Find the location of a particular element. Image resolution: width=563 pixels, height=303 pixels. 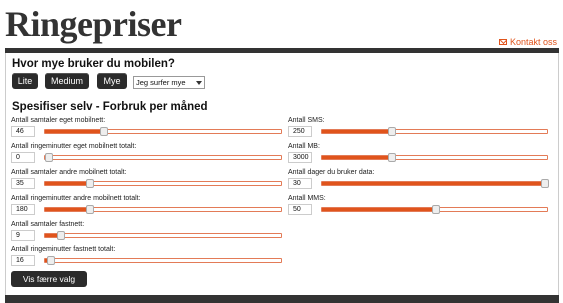

bottom-divider is located at coordinates (282, 299).